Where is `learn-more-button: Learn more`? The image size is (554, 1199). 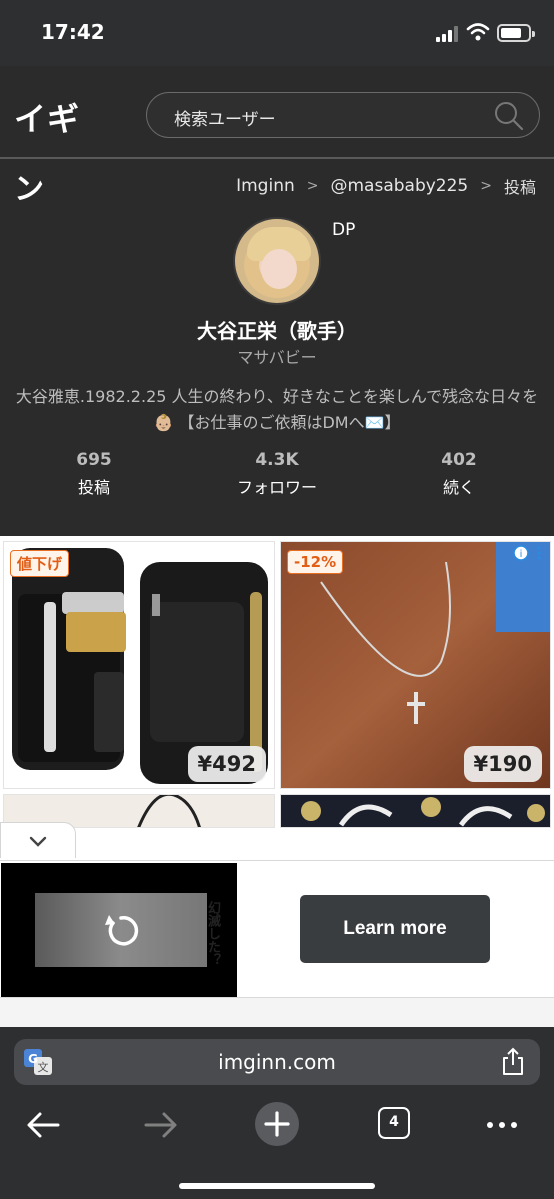 learn-more-button: Learn more is located at coordinates (395, 929).